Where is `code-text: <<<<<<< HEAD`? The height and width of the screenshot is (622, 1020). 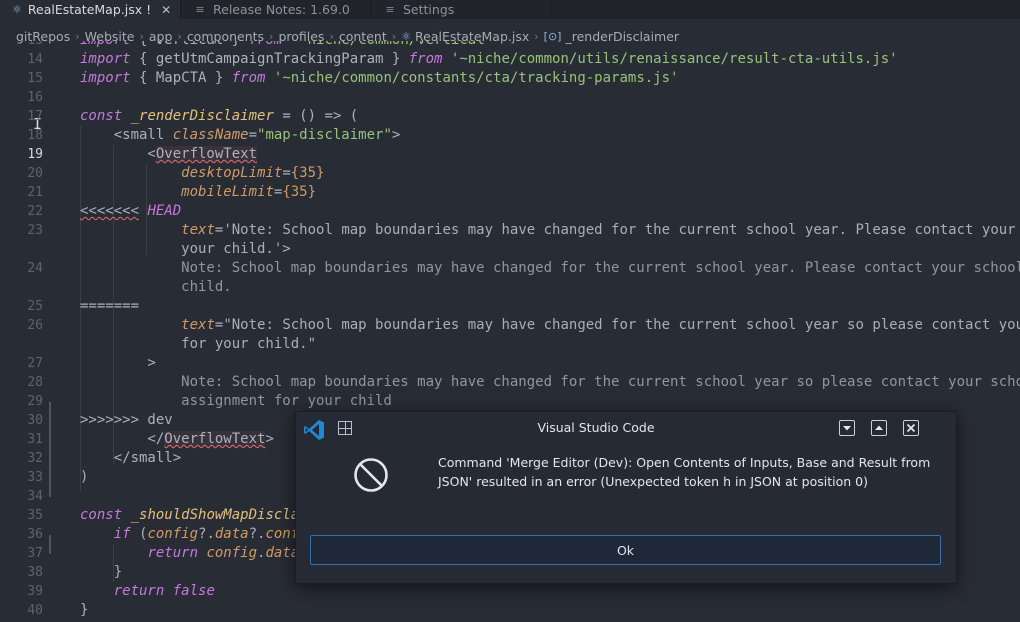
code-text: <<<<<<< HEAD is located at coordinates (130, 211).